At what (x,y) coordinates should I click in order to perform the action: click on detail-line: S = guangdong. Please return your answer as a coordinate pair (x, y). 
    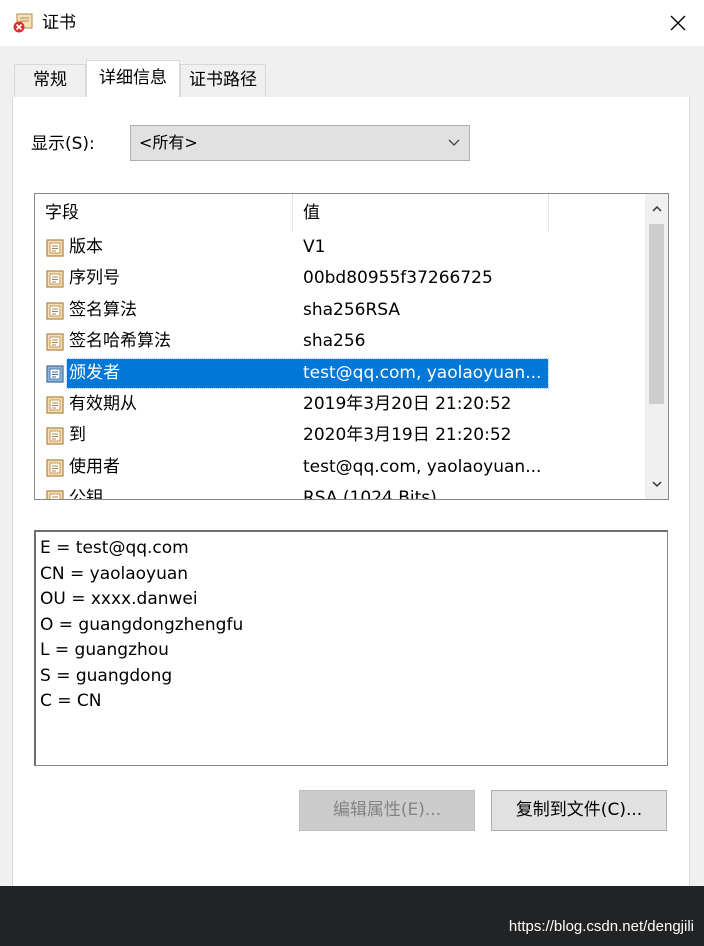
    Looking at the image, I should click on (106, 675).